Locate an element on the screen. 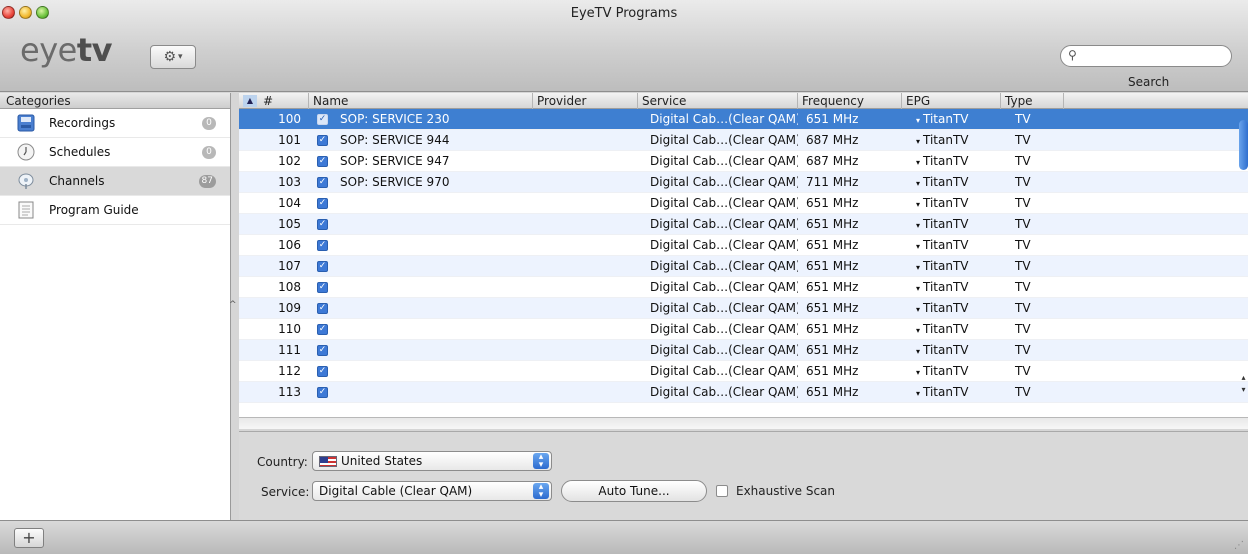  sidebar-item-recordings: Recordings 0 is located at coordinates (115, 123).